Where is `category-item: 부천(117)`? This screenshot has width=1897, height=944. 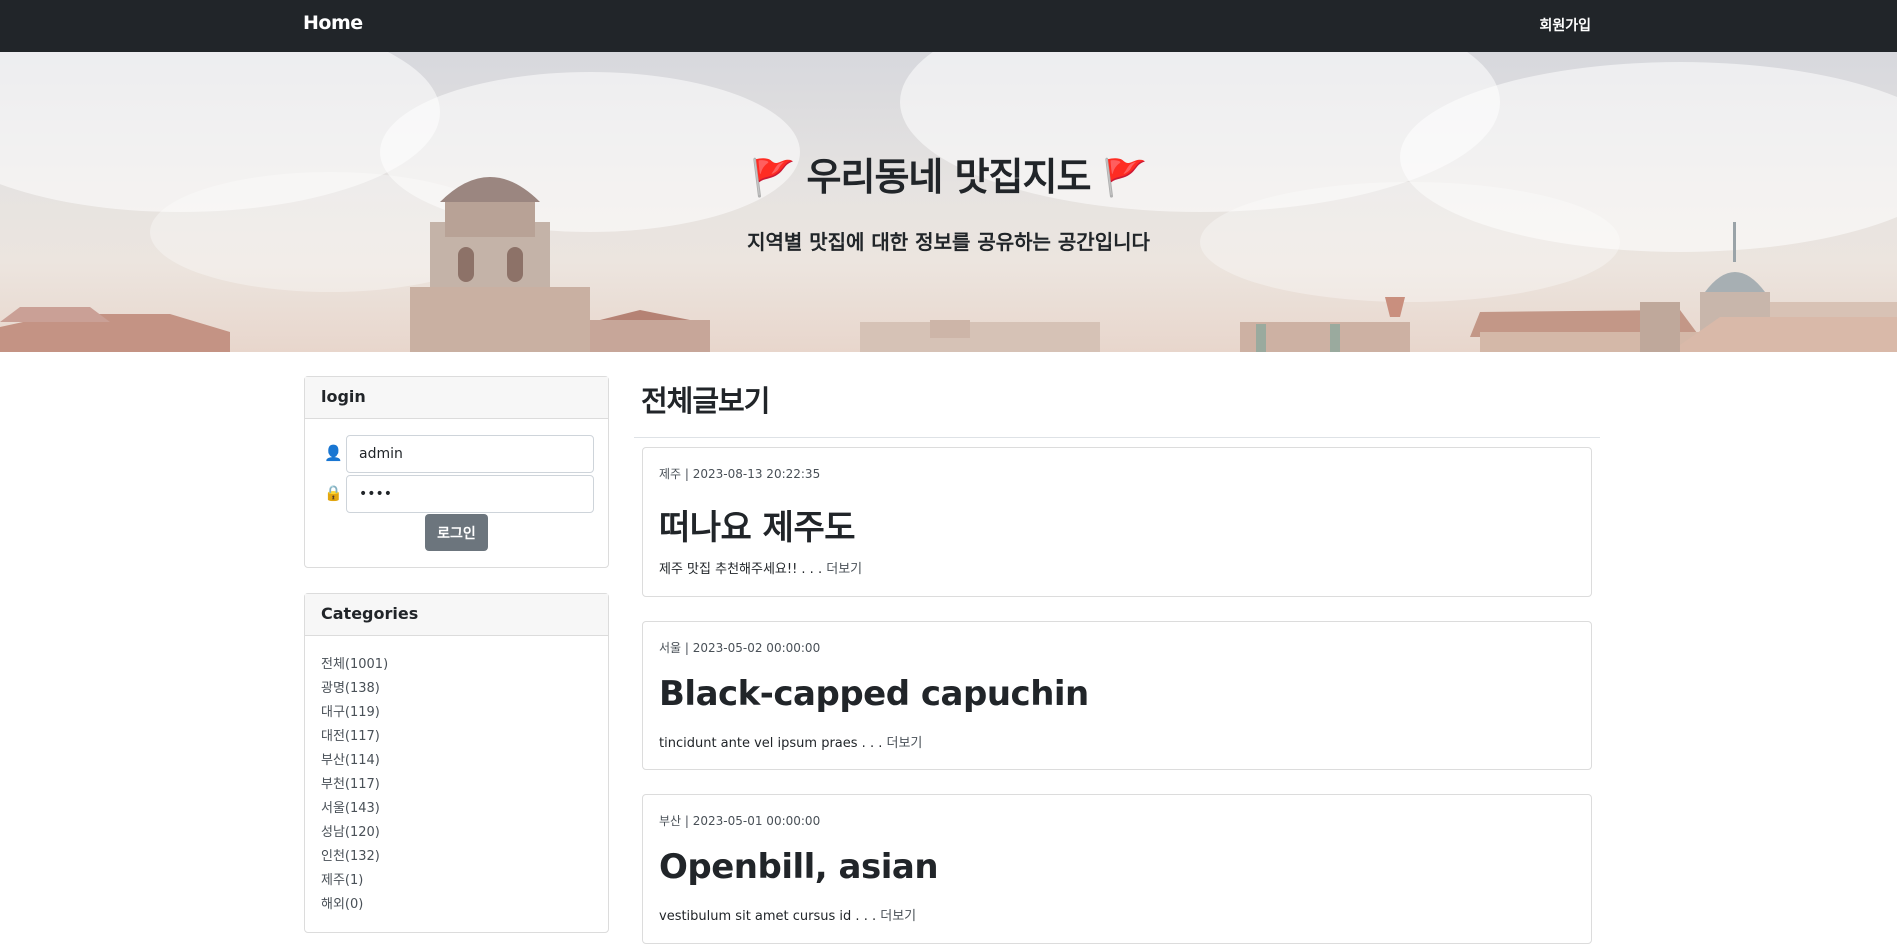
category-item: 부천(117) is located at coordinates (456, 785).